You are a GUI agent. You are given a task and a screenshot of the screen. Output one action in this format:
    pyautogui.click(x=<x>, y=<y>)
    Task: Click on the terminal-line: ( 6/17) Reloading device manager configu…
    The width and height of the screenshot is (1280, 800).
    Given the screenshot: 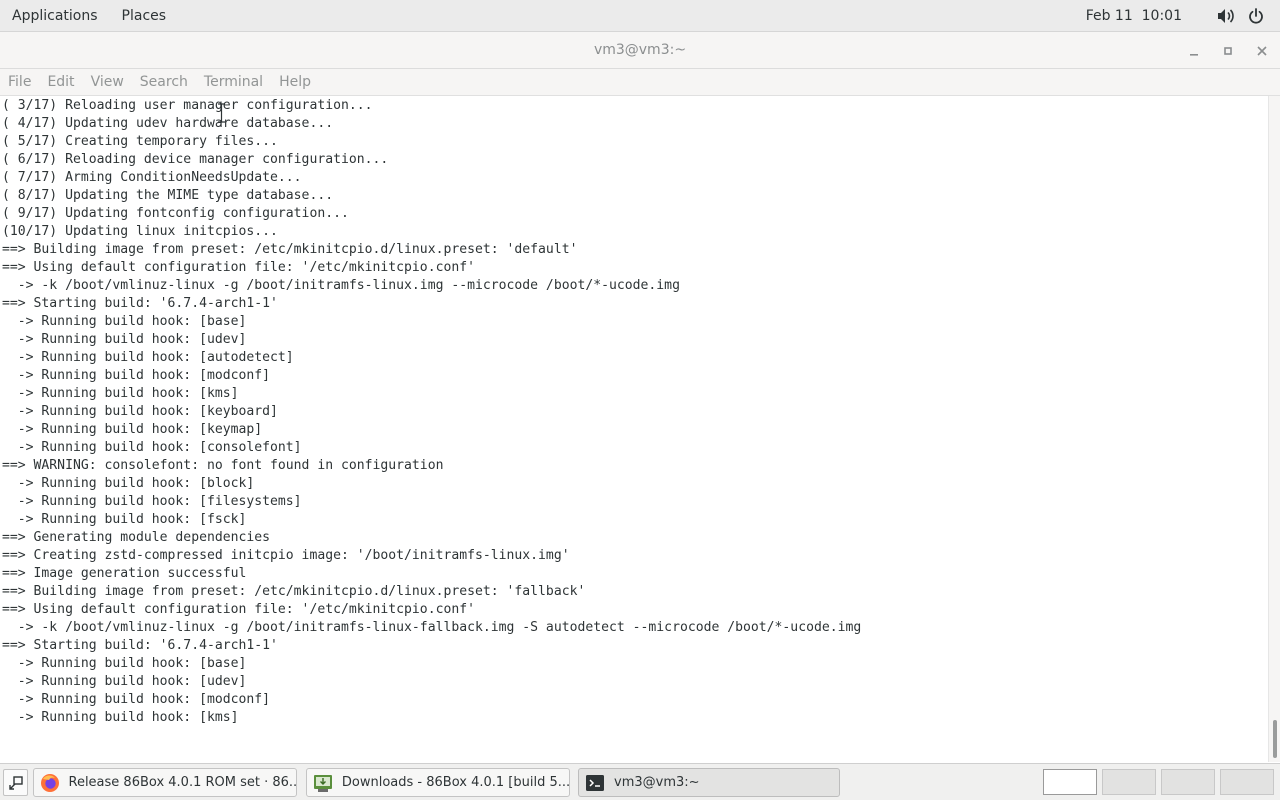 What is the action you would take?
    pyautogui.click(x=195, y=159)
    